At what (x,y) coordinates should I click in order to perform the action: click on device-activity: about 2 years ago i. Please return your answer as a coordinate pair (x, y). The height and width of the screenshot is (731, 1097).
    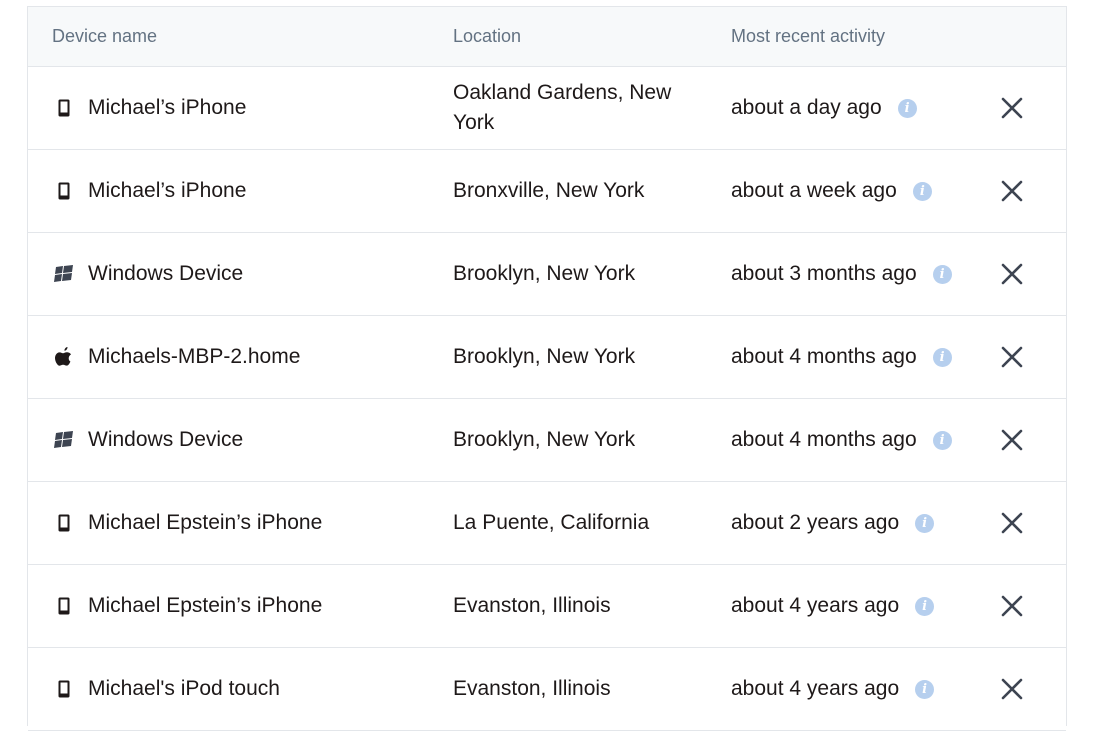
    Looking at the image, I should click on (833, 523).